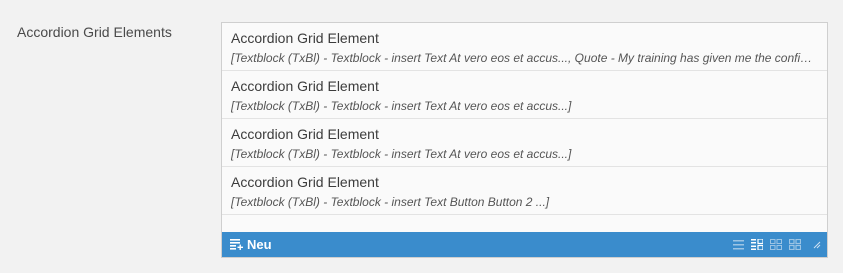 The height and width of the screenshot is (273, 843). I want to click on small-grid-view-icon, so click(776, 244).